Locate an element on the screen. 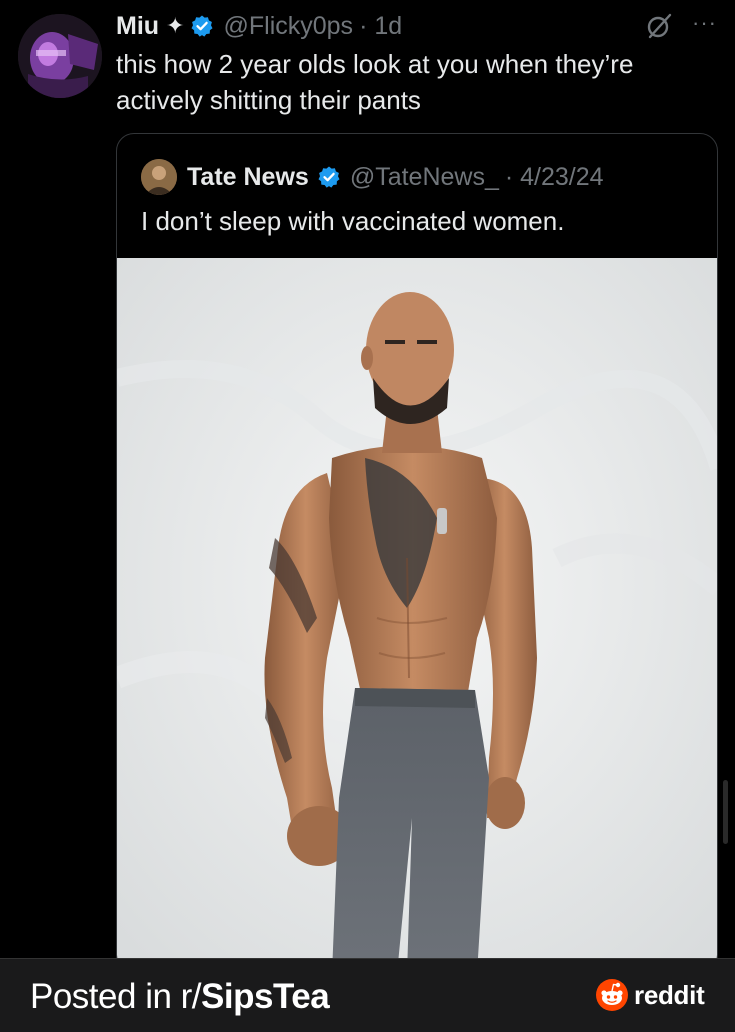  posted-in-label: Posted in r/SipsTea is located at coordinates (180, 997).